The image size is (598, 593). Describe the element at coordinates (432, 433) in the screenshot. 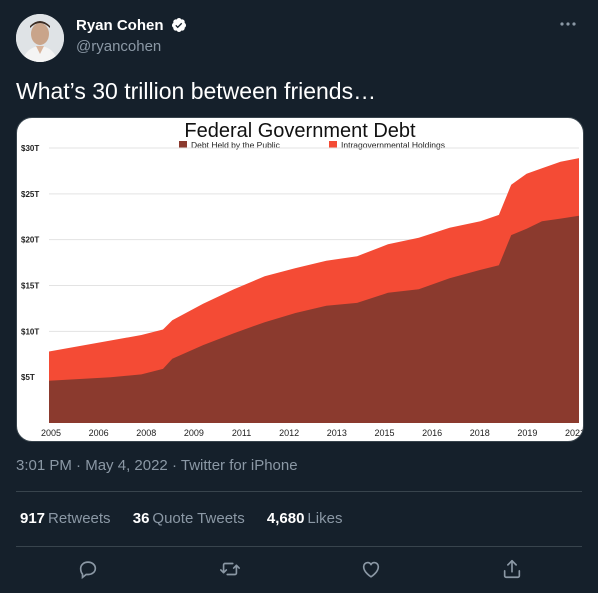

I see `x-tick-label: 2016` at that location.